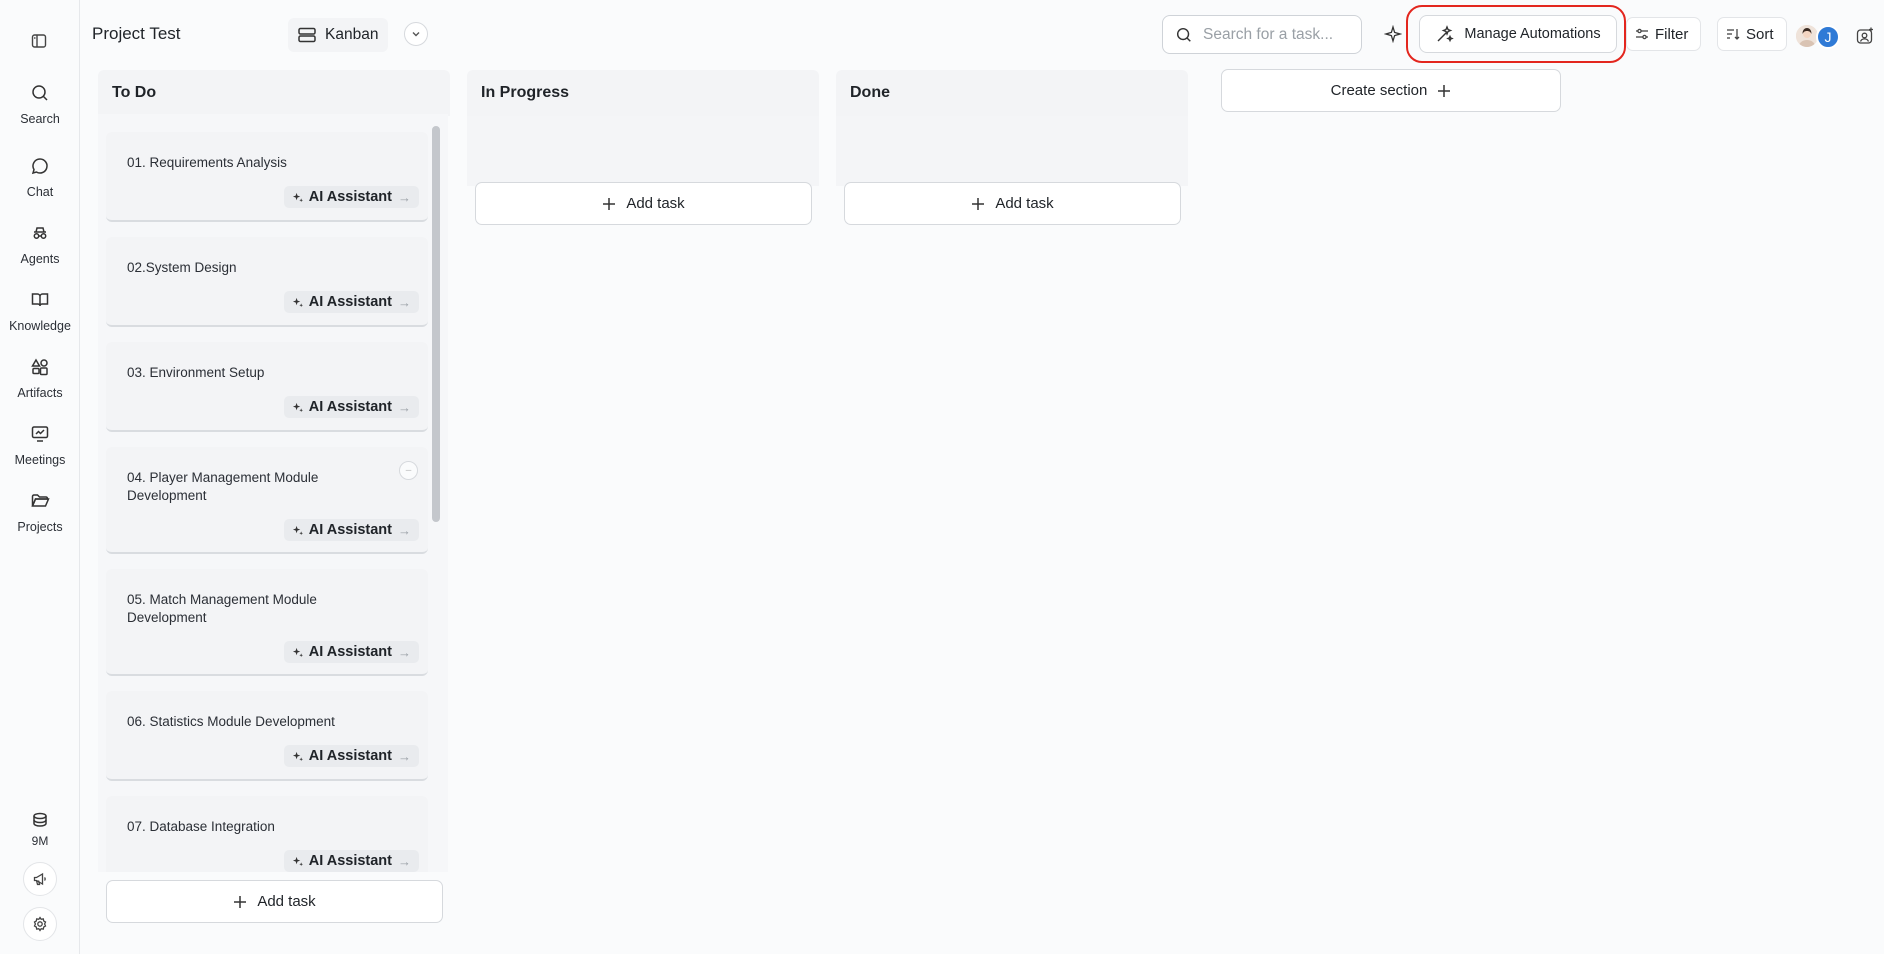 The width and height of the screenshot is (1884, 954). I want to click on add-member-button, so click(1865, 36).